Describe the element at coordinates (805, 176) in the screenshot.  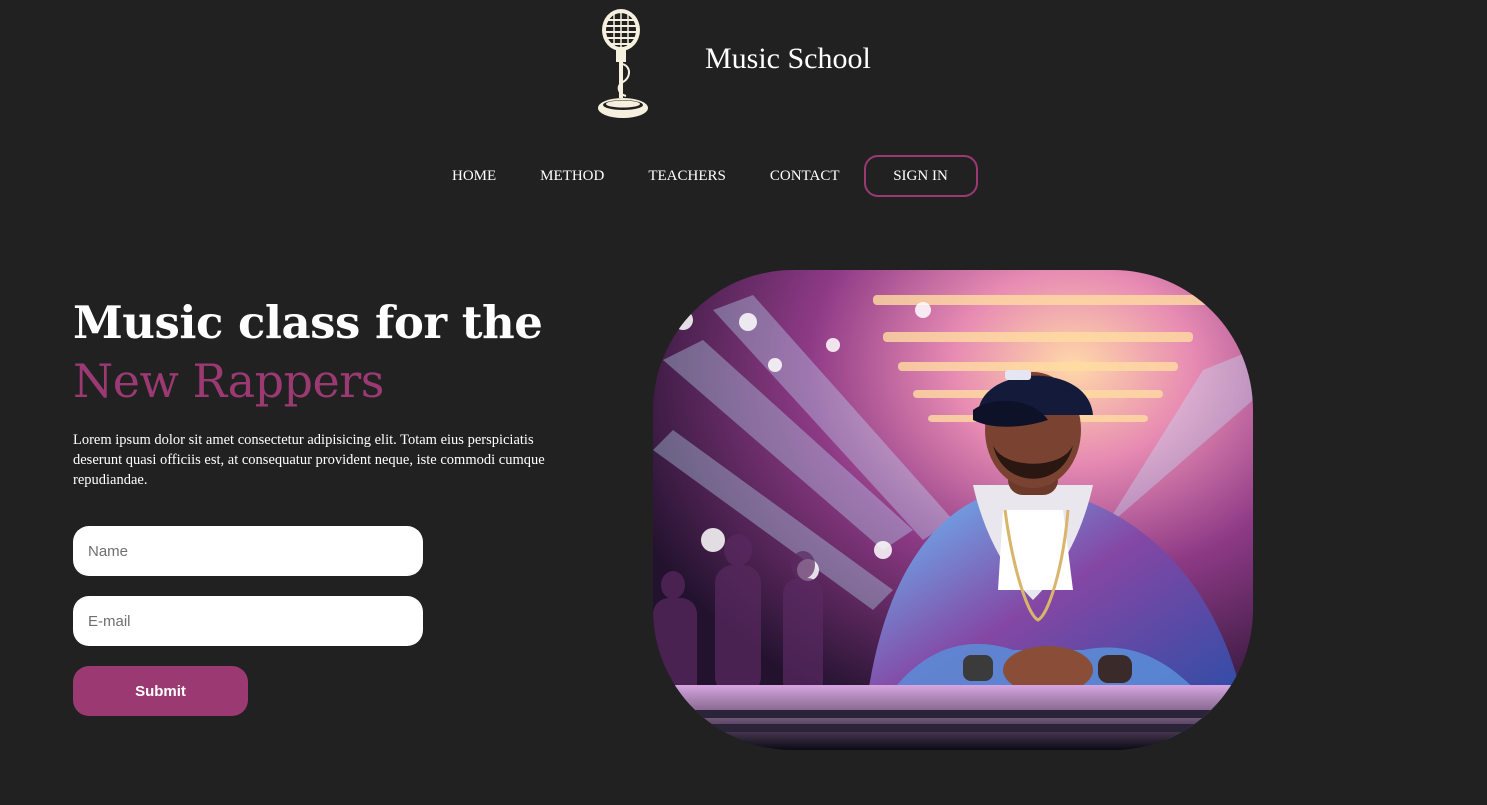
I see `nav-contact: CONTACT` at that location.